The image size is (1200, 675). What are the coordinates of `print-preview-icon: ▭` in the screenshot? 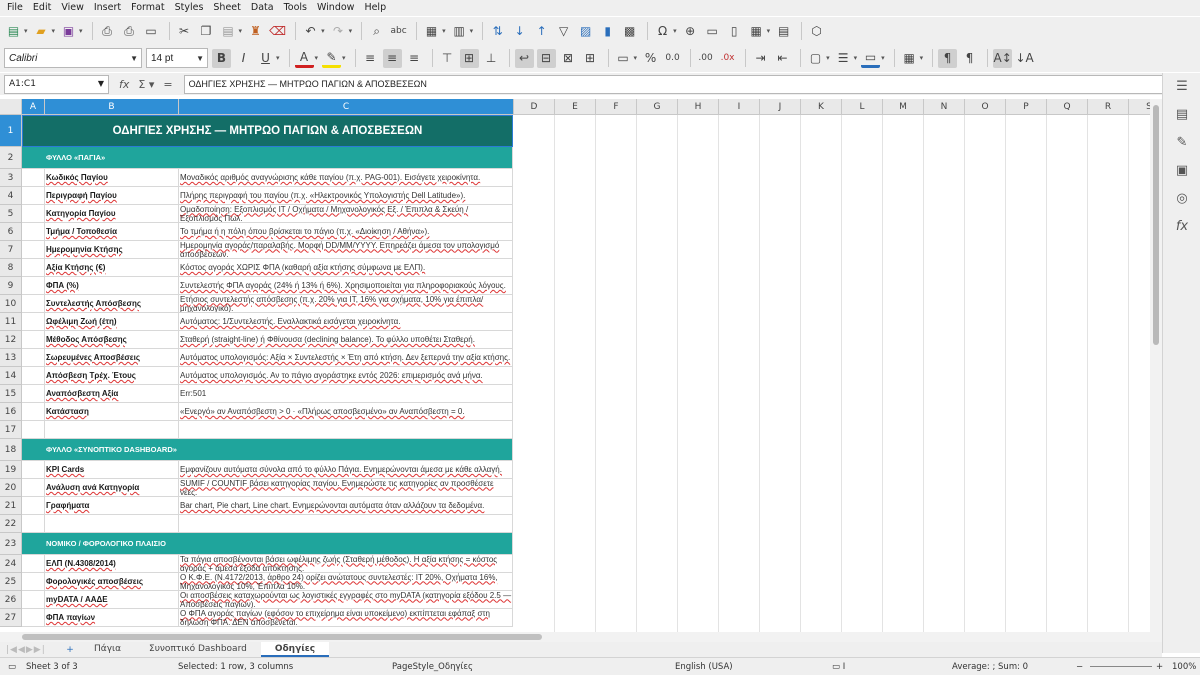 It's located at (151, 31).